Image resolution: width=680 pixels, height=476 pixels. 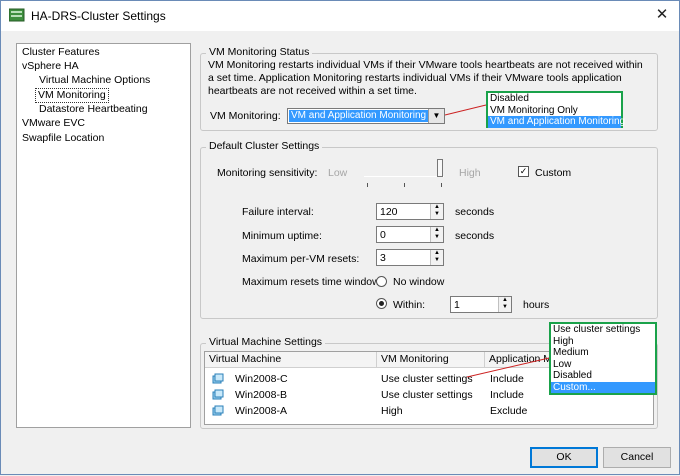 I want to click on within-hours-unit: hours, so click(x=536, y=305).